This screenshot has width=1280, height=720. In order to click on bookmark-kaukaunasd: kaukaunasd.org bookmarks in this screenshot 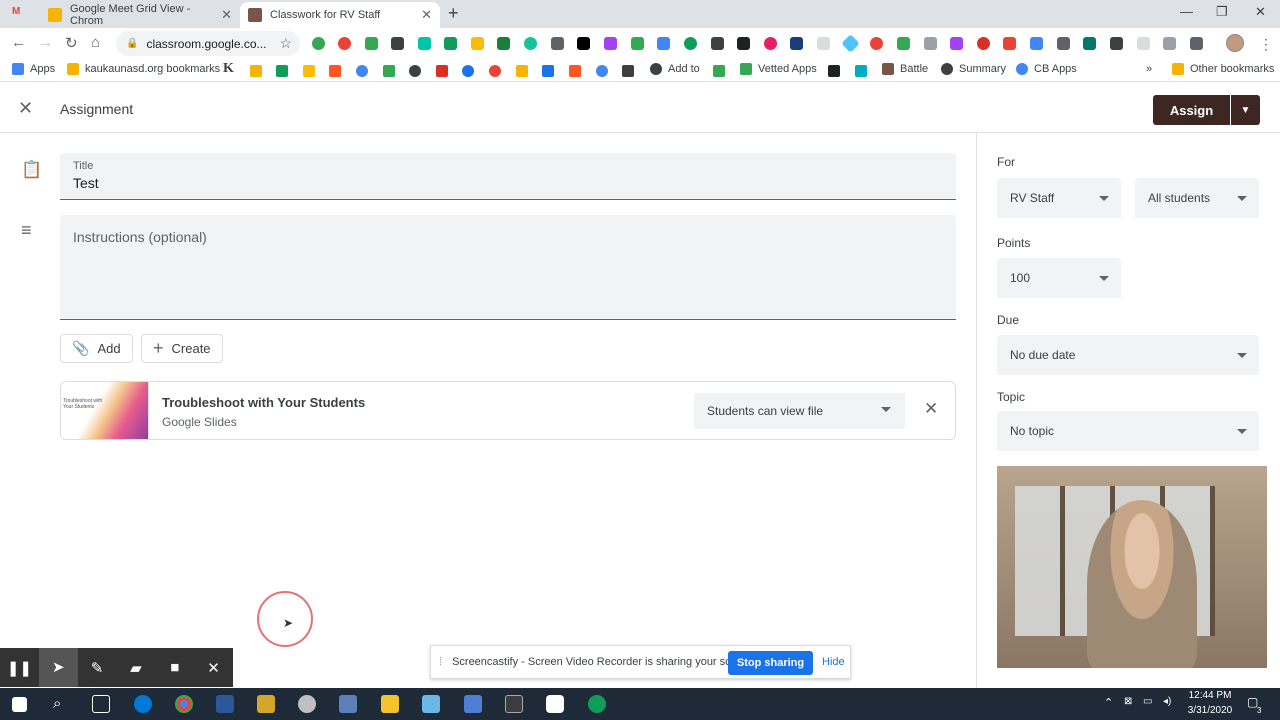, I will do `click(143, 69)`.